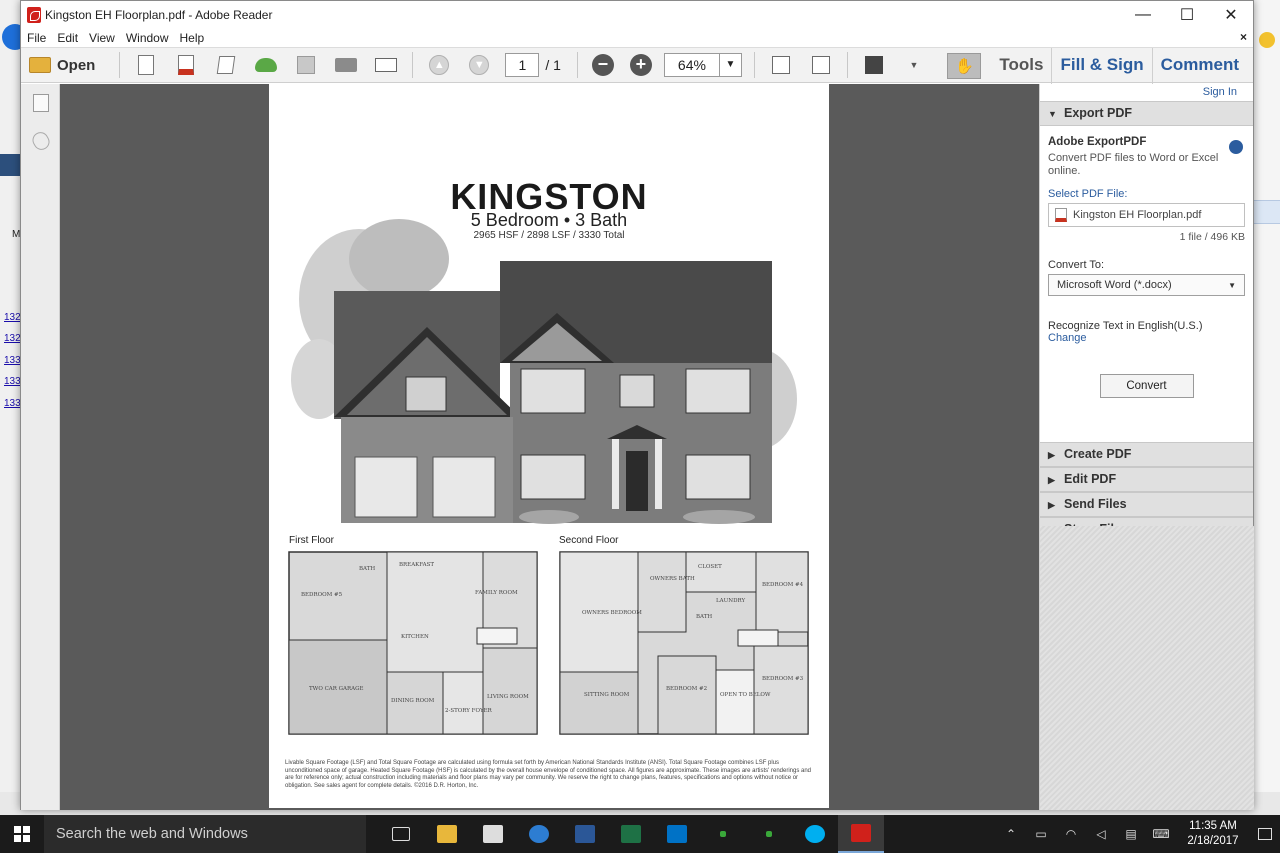  I want to click on fit-page-button, so click(821, 65).